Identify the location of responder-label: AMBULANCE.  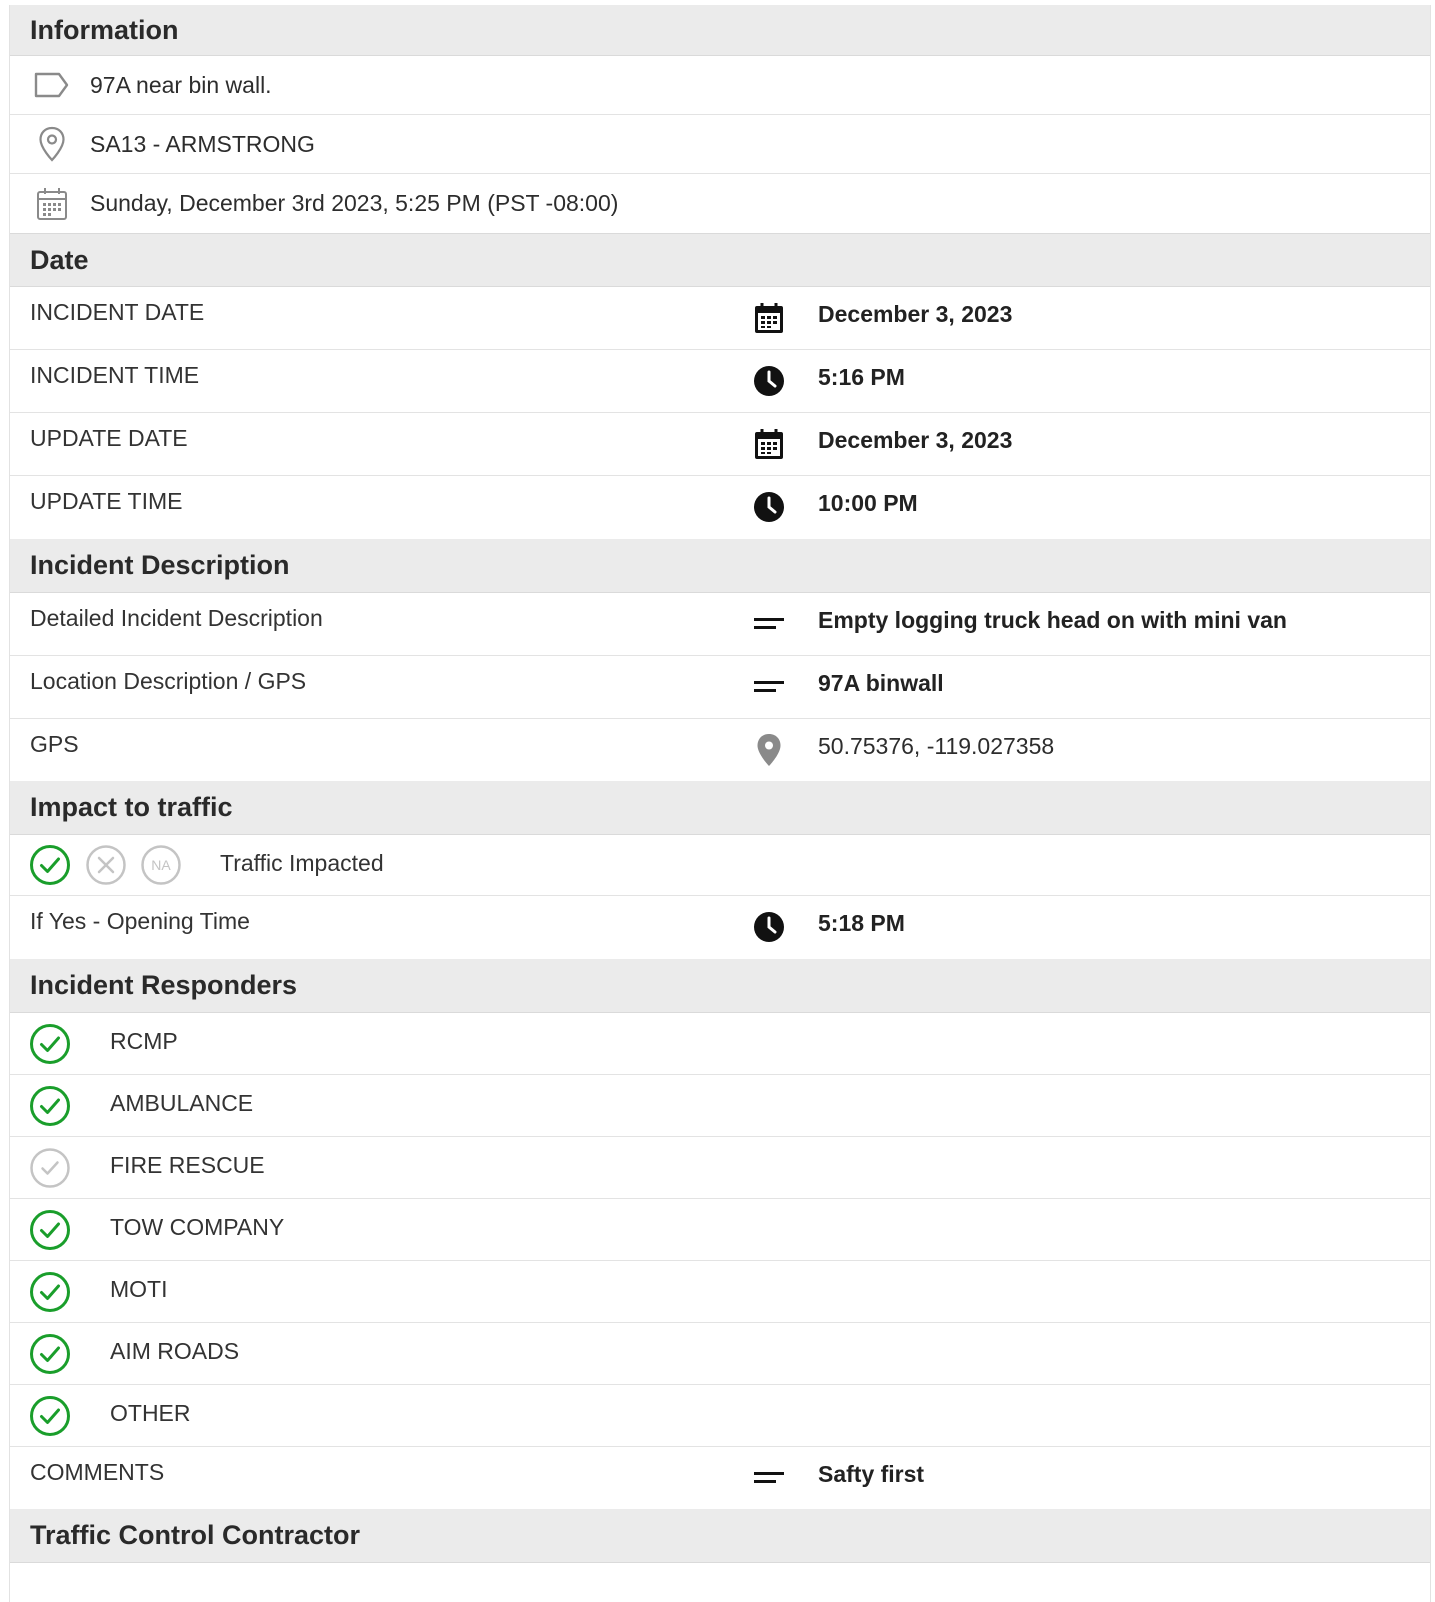
(182, 1103).